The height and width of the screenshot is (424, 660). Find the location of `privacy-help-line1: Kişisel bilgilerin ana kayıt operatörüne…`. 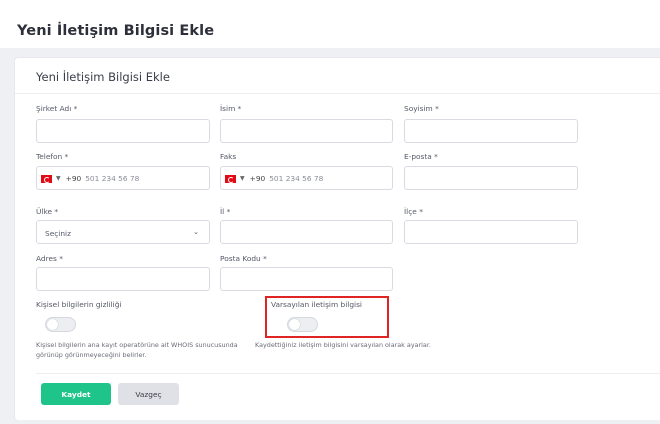

privacy-help-line1: Kişisel bilgilerin ana kayıt operatörüne… is located at coordinates (137, 345).